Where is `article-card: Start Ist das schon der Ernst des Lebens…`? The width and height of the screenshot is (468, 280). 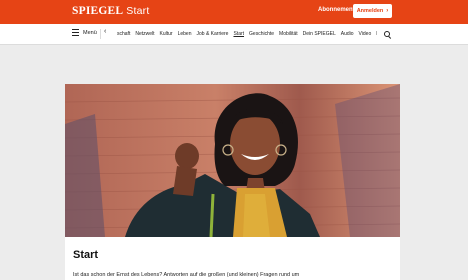 article-card: Start Ist das schon der Ernst des Lebens… is located at coordinates (232, 258).